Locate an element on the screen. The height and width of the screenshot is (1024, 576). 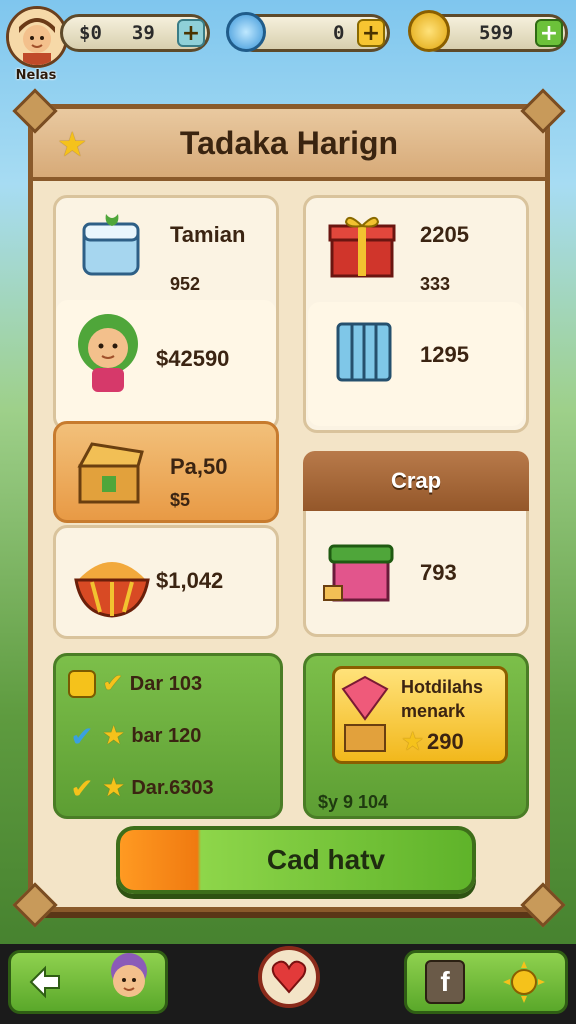
player-avatar-icon is located at coordinates (37, 37).